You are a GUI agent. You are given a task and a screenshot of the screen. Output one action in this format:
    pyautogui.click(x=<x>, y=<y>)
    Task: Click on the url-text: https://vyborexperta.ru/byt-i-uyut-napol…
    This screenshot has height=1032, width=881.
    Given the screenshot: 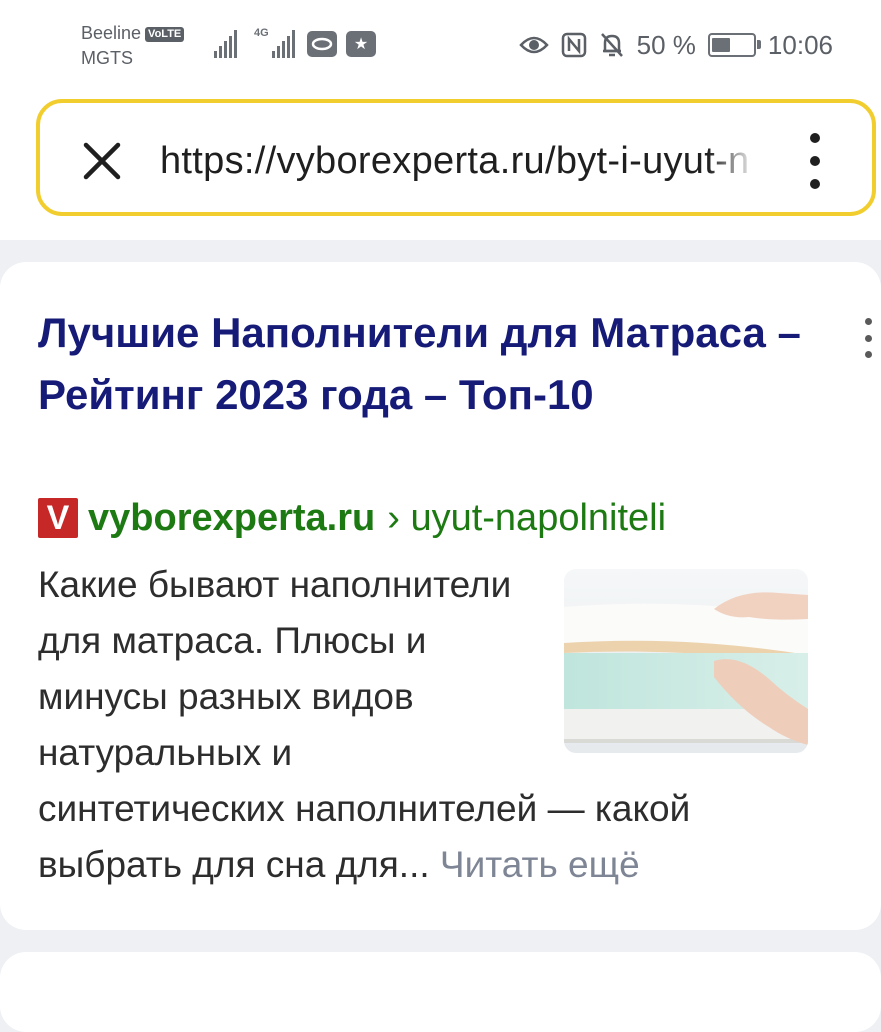 What is the action you would take?
    pyautogui.click(x=454, y=161)
    